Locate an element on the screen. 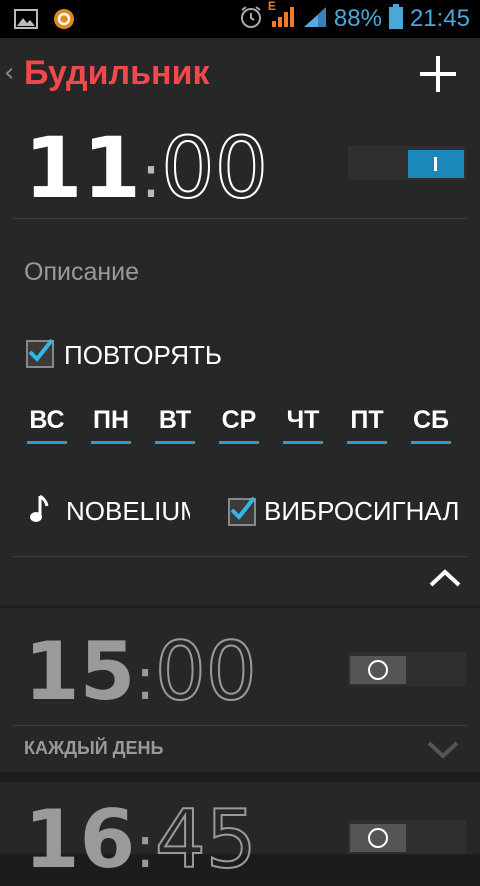 This screenshot has width=480, height=886. day-tuesday: ВТ is located at coordinates (175, 425).